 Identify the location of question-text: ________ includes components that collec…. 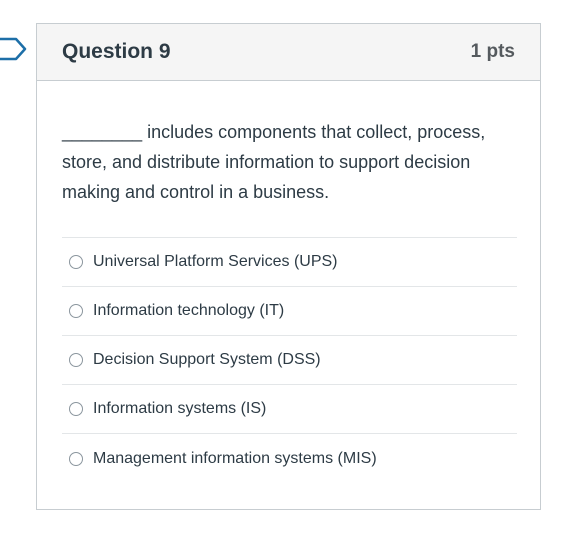
(274, 162).